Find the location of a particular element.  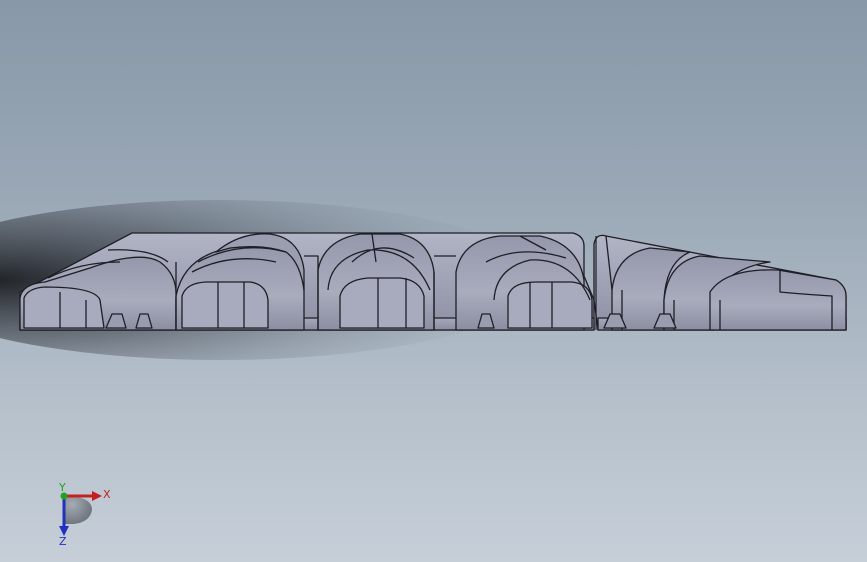

left-body is located at coordinates (307, 281).